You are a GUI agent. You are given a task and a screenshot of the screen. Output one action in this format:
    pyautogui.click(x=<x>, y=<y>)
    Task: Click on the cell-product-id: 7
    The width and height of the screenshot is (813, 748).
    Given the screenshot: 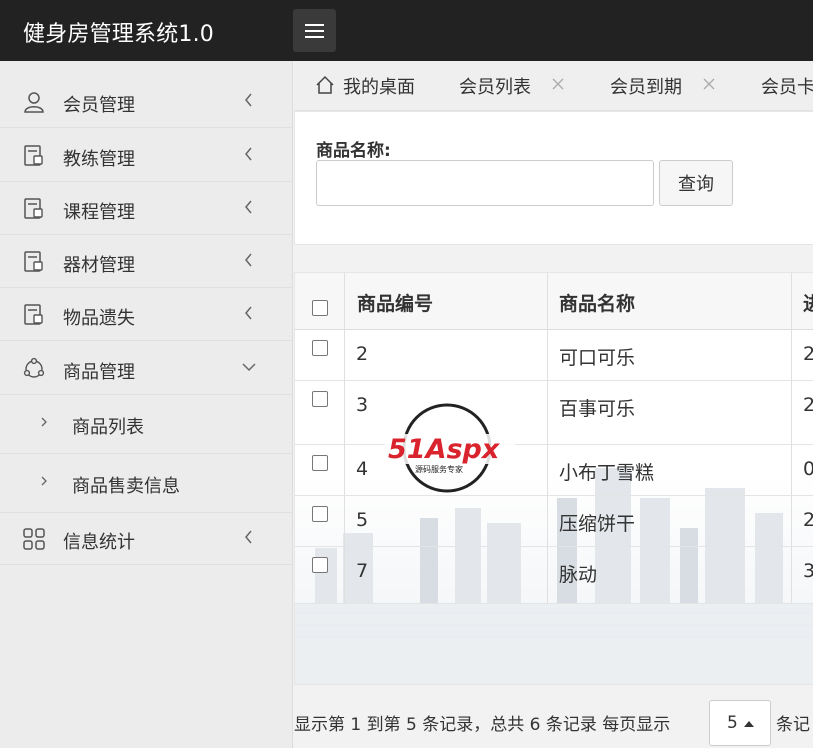 What is the action you would take?
    pyautogui.click(x=362, y=571)
    